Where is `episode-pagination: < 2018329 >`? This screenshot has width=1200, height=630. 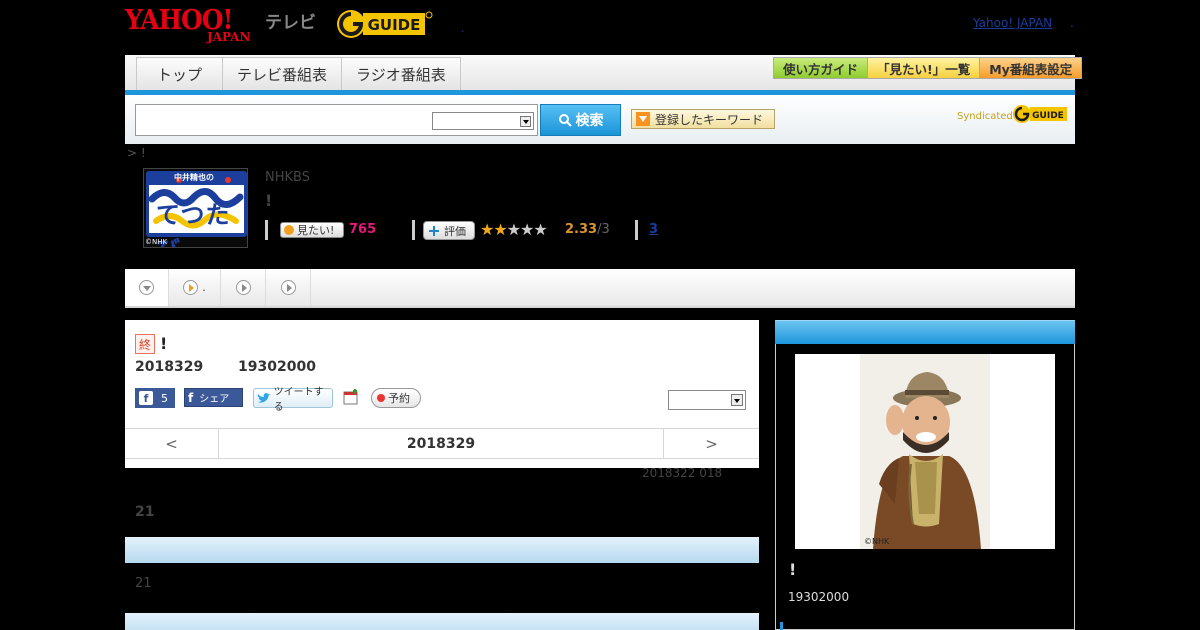
episode-pagination: < 2018329 > is located at coordinates (442, 443).